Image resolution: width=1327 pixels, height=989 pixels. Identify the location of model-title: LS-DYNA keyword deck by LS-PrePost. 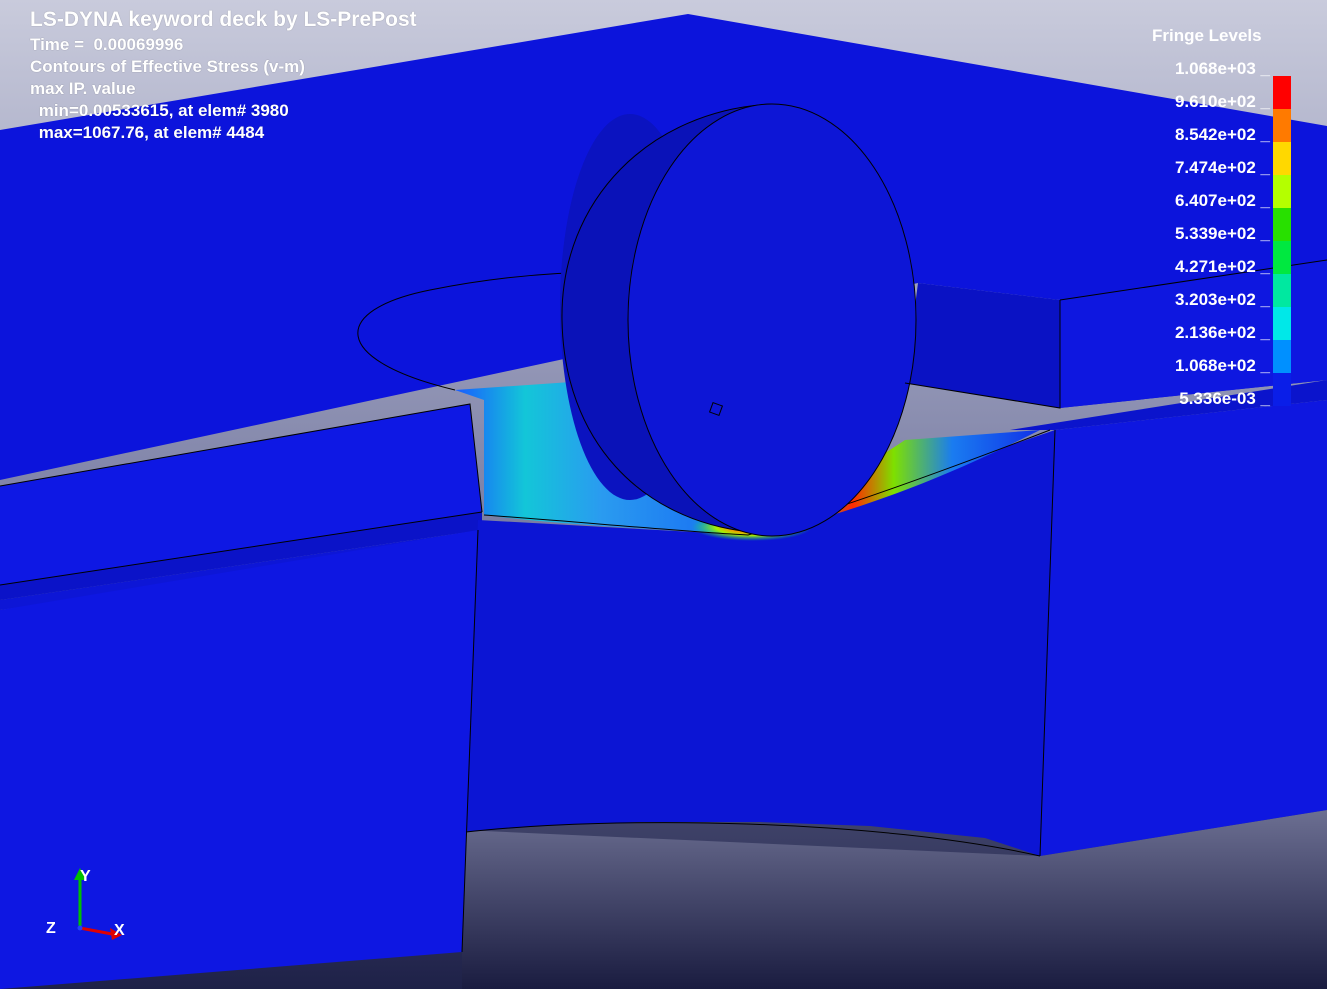
(223, 19).